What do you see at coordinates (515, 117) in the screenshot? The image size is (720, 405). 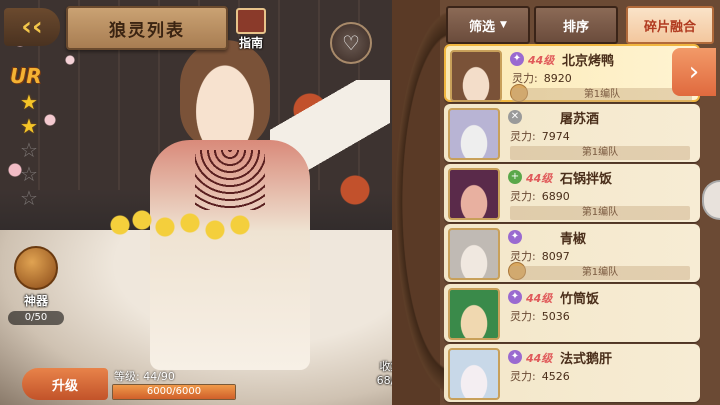 I see `element-icon: ✕` at bounding box center [515, 117].